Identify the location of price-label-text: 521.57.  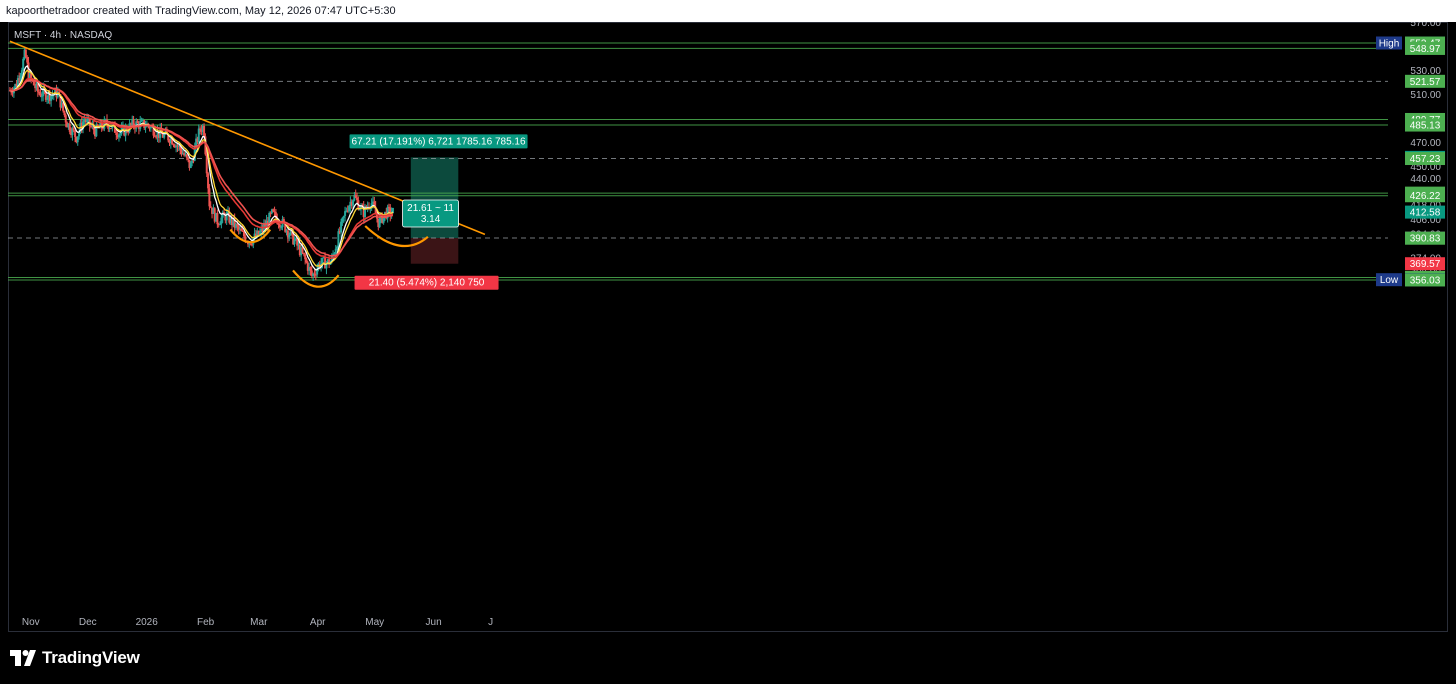
(1425, 82).